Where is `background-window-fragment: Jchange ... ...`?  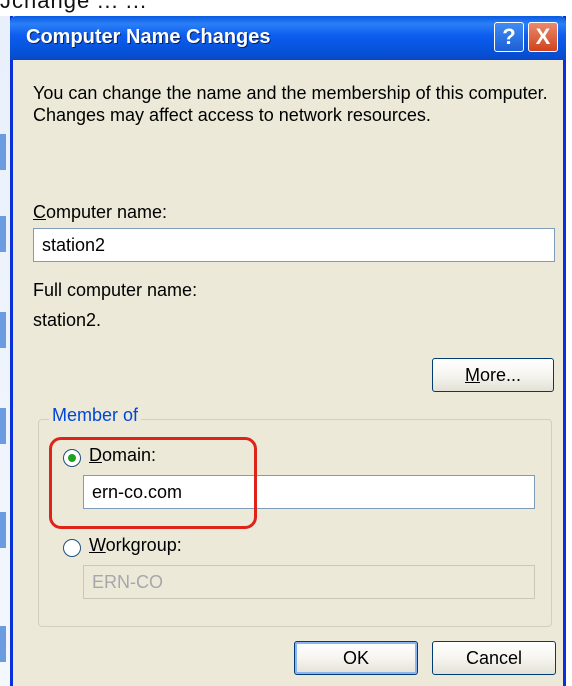 background-window-fragment: Jchange ... ... is located at coordinates (286, 8).